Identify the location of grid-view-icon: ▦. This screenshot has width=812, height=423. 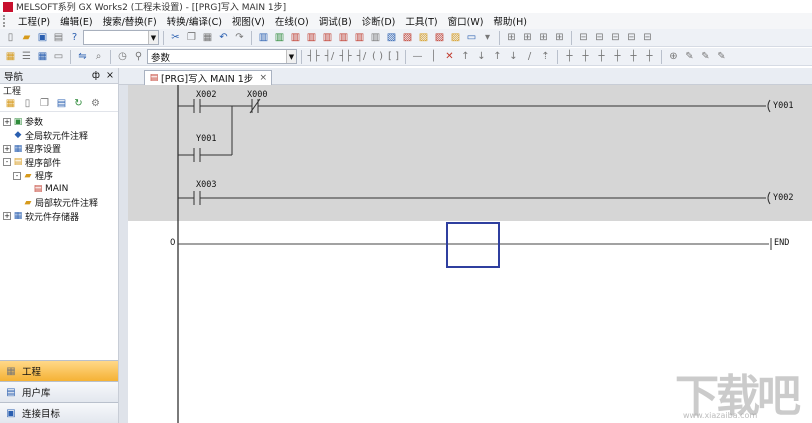
(42, 56).